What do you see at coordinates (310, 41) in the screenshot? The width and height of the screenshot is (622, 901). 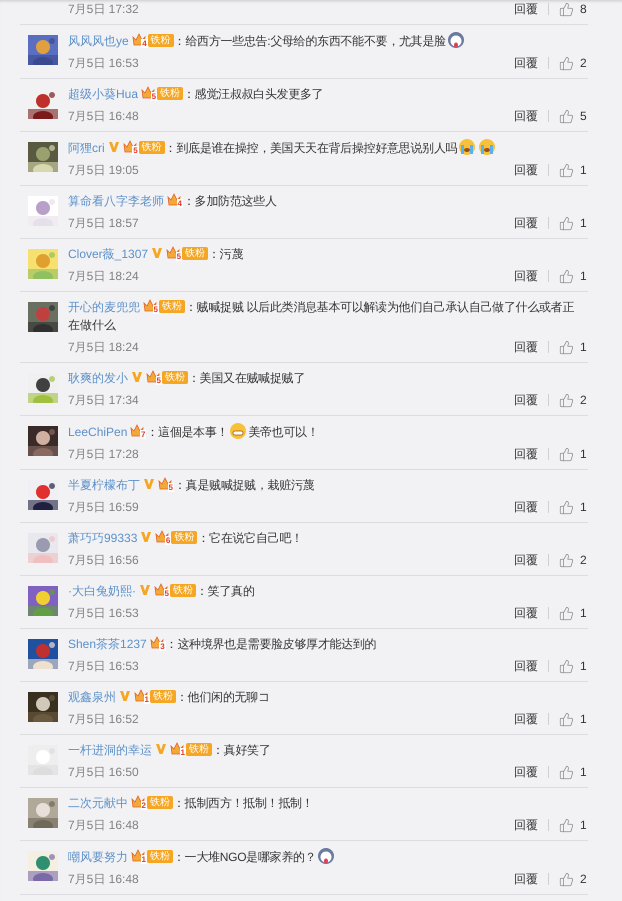 I see `comment-text: ：给西方一些忠告:父母给的东西不能不要，尤其是脸` at bounding box center [310, 41].